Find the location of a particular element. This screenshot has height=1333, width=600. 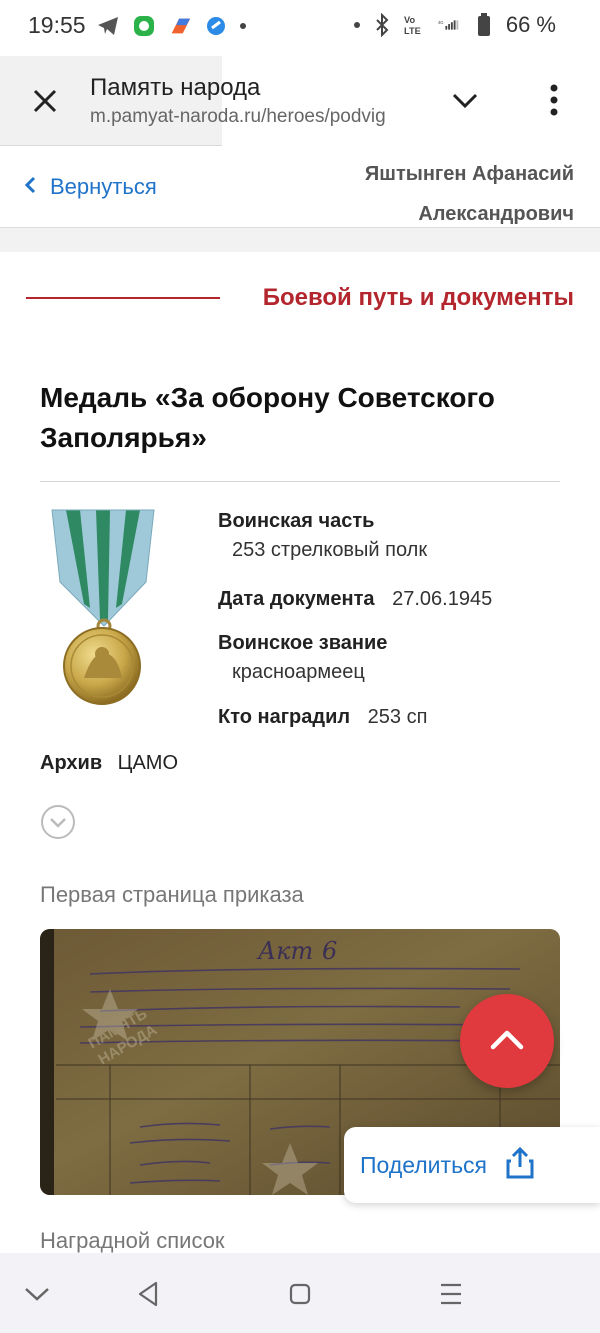

section-rule is located at coordinates (123, 298).